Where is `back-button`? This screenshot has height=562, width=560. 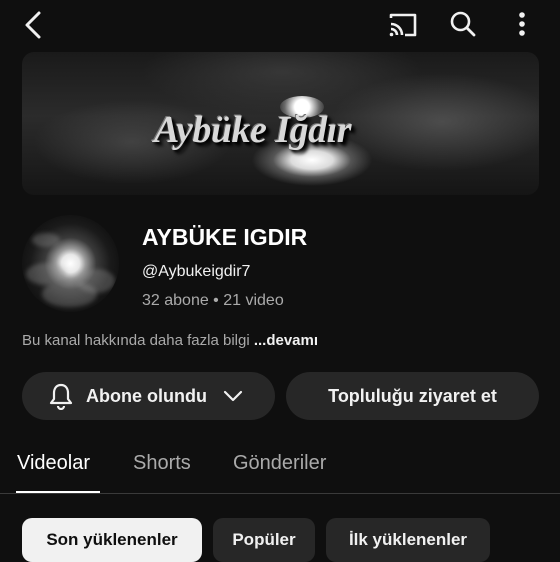
back-button is located at coordinates (33, 25).